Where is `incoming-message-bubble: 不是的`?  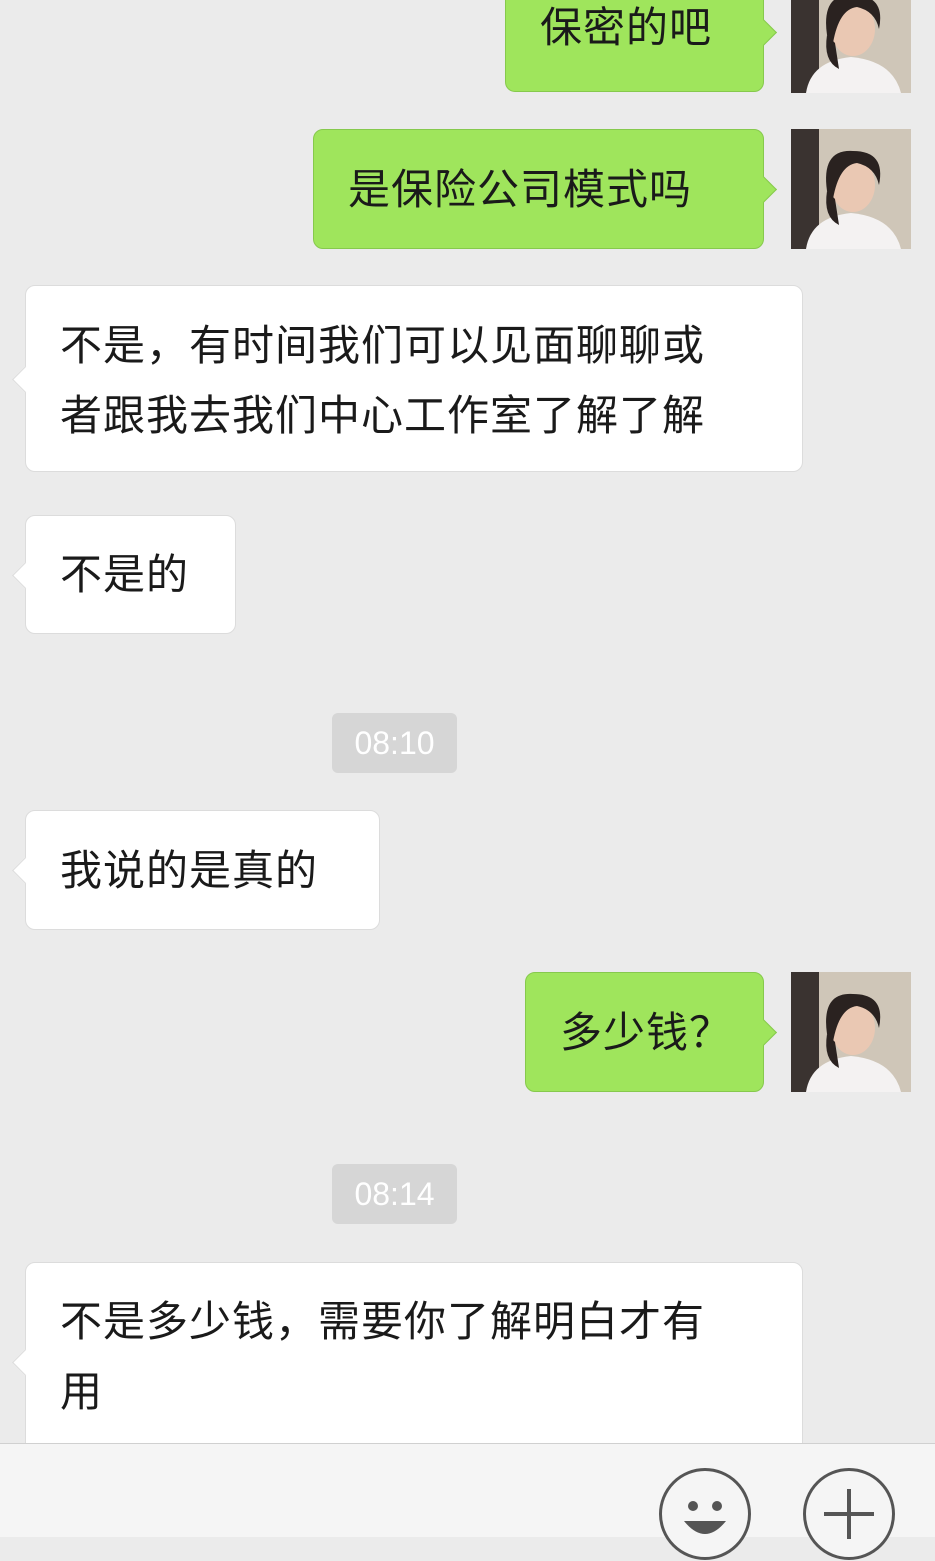
incoming-message-bubble: 不是的 is located at coordinates (124, 574).